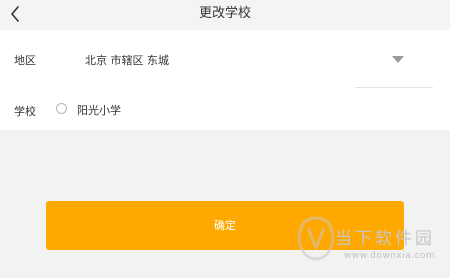 This screenshot has width=450, height=278. I want to click on watermark-url: www.downxia.com, so click(390, 256).